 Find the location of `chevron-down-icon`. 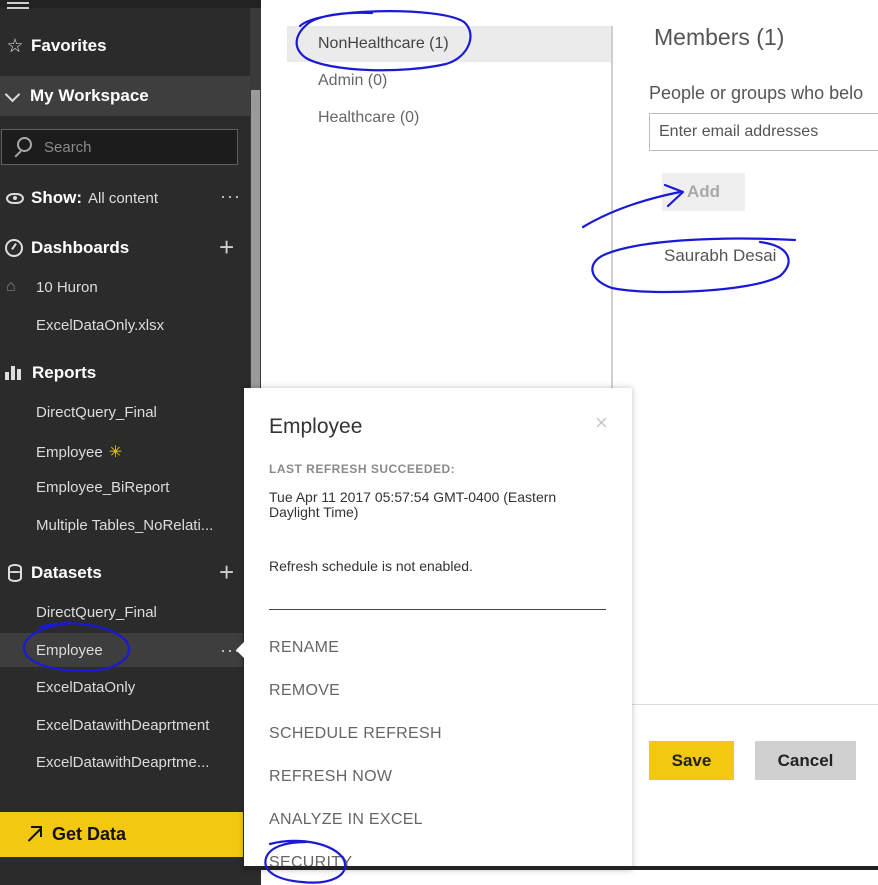

chevron-down-icon is located at coordinates (13, 96).